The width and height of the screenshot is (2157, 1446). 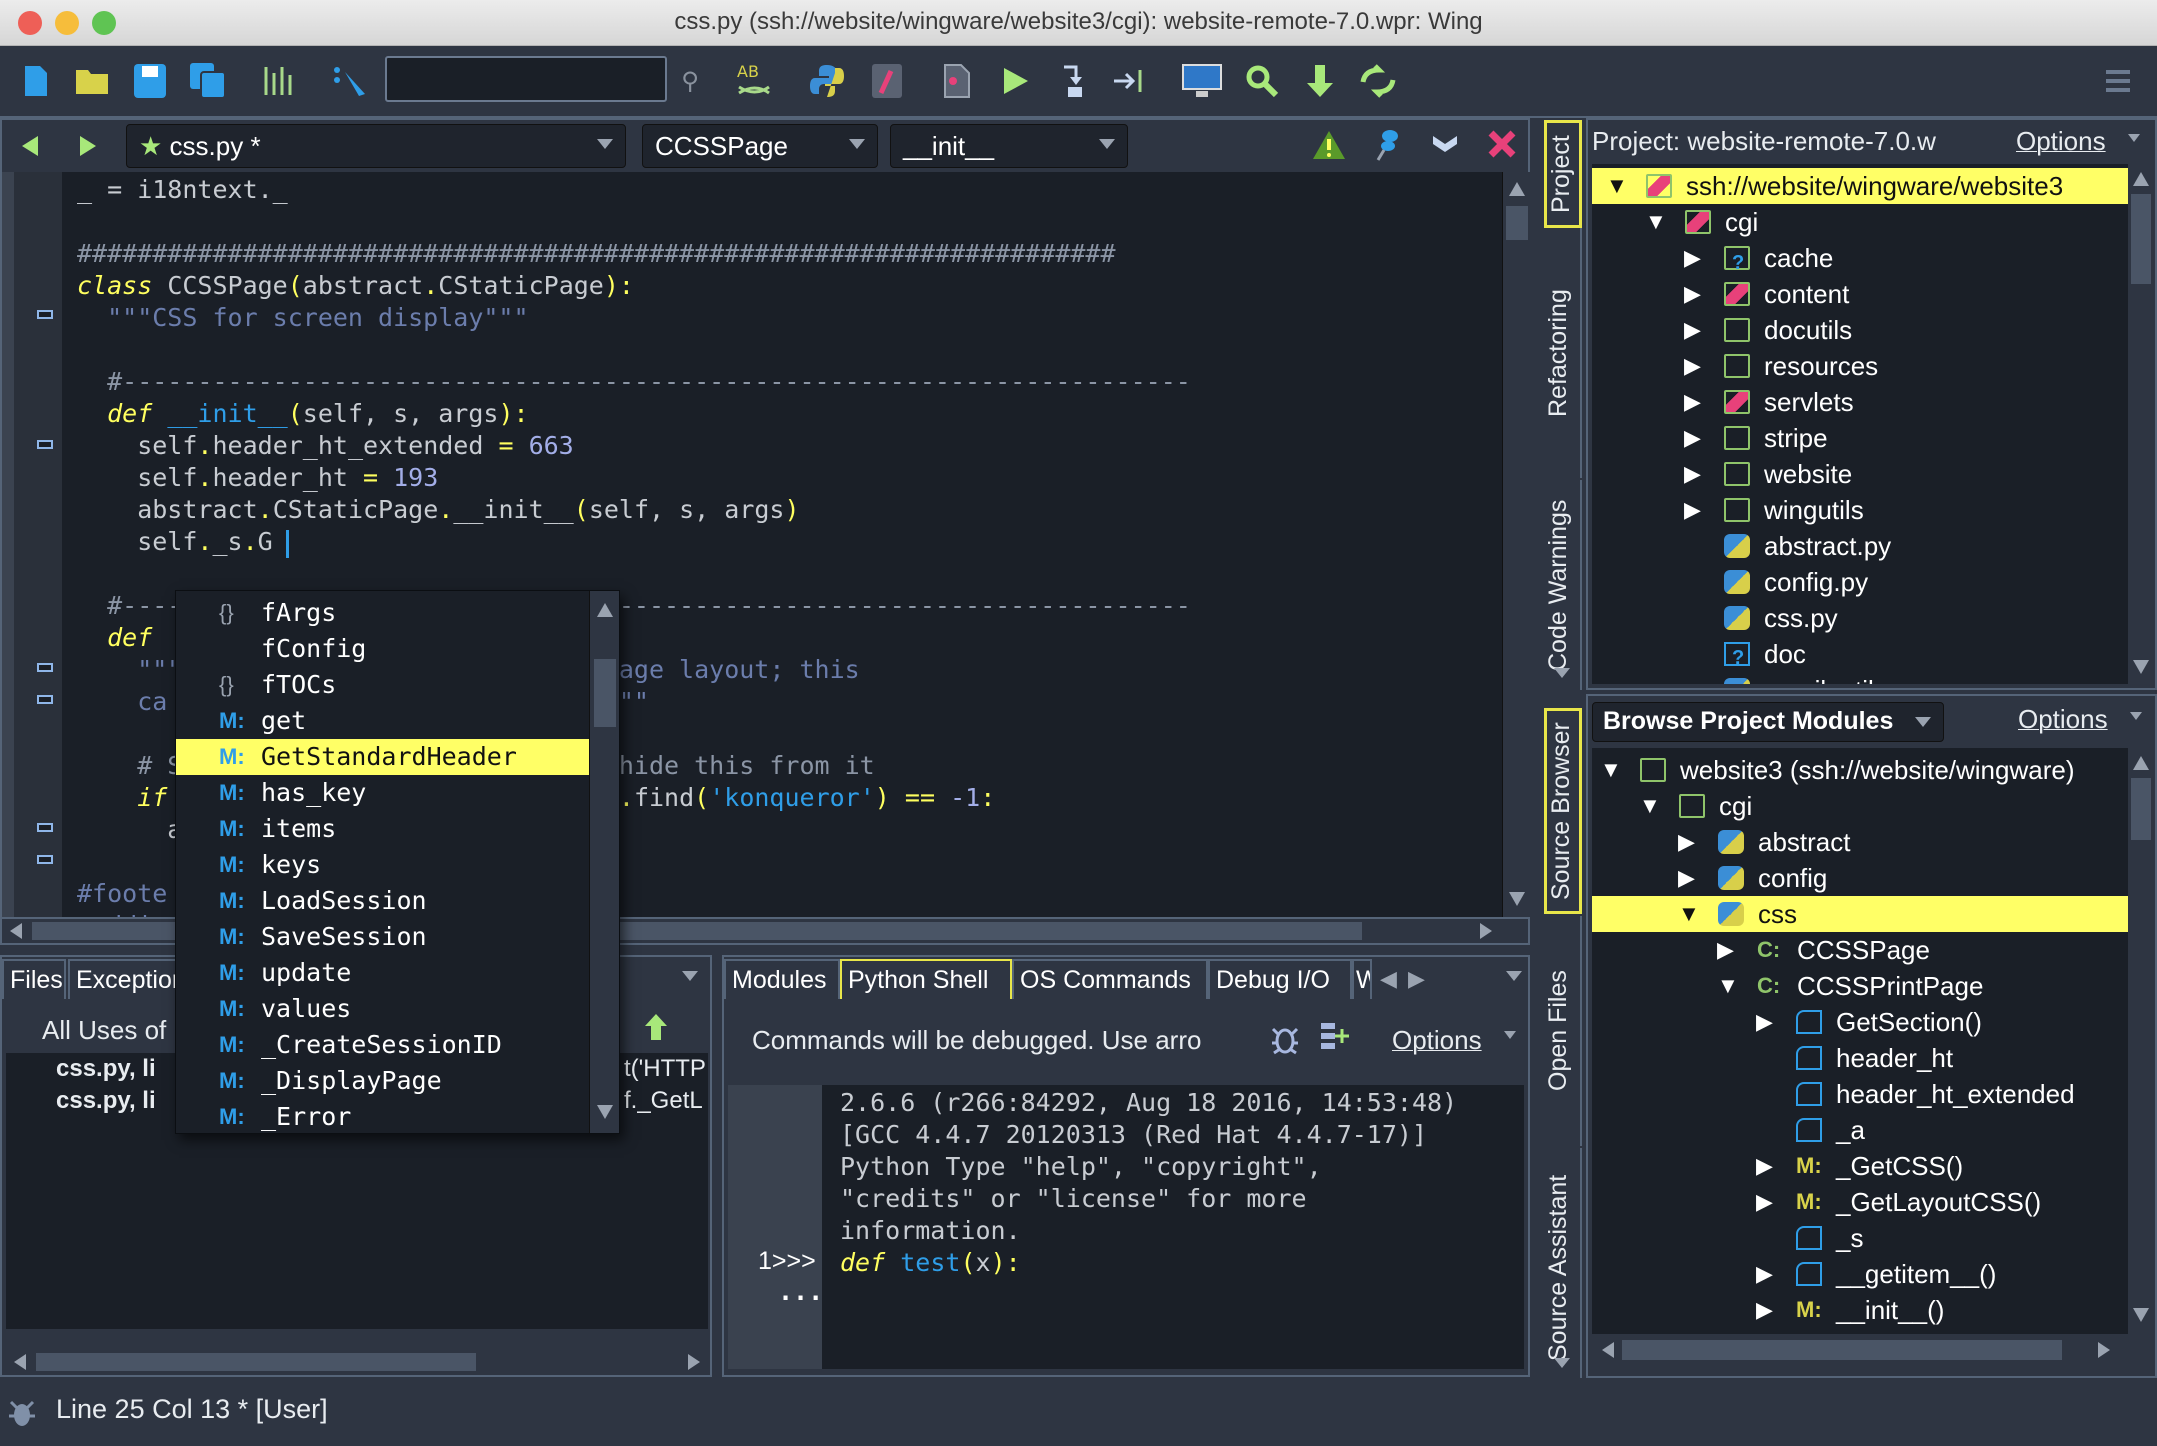 What do you see at coordinates (1860, 186) in the screenshot?
I see `tree-row: ▼ ssh://website/wingware/website3` at bounding box center [1860, 186].